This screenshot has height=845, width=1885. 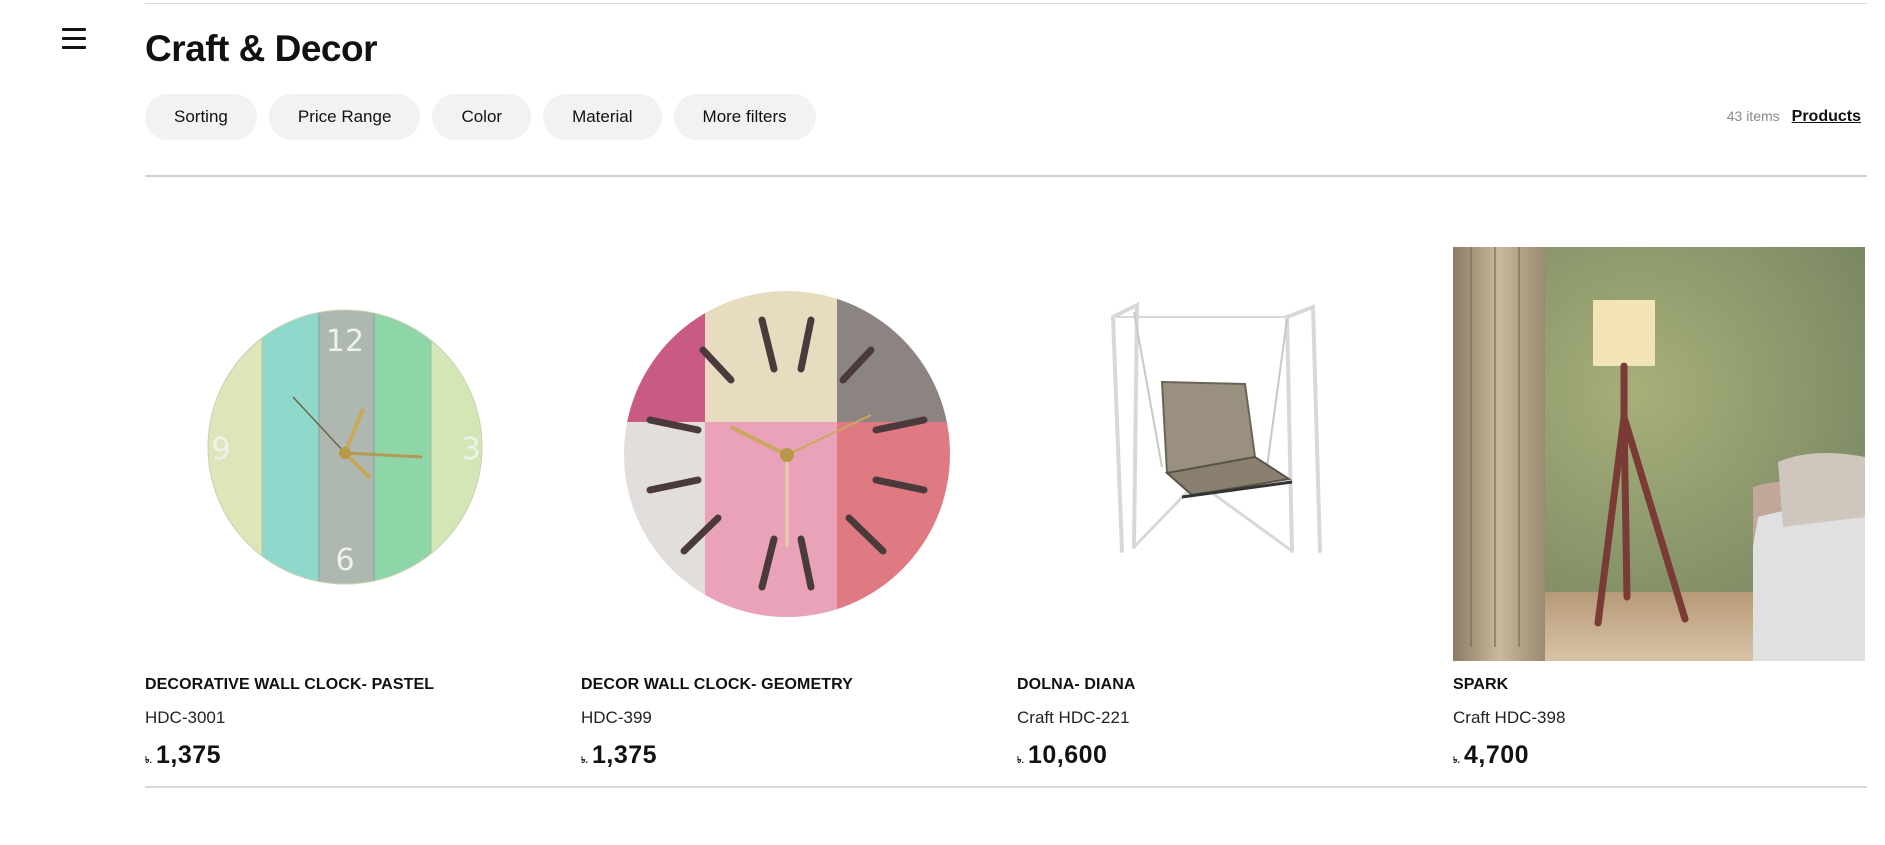 I want to click on product-price: ৳. 10,600, so click(x=1235, y=755).